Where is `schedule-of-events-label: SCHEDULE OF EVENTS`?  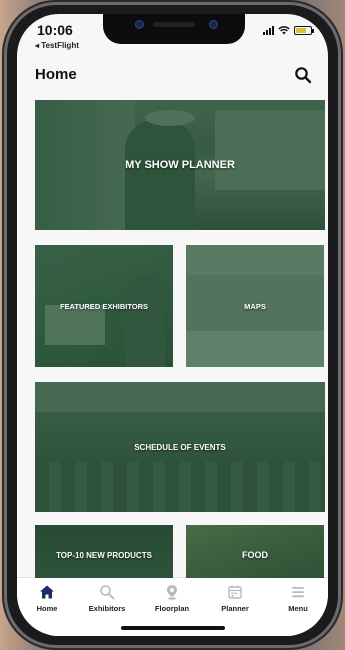 schedule-of-events-label: SCHEDULE OF EVENTS is located at coordinates (180, 447).